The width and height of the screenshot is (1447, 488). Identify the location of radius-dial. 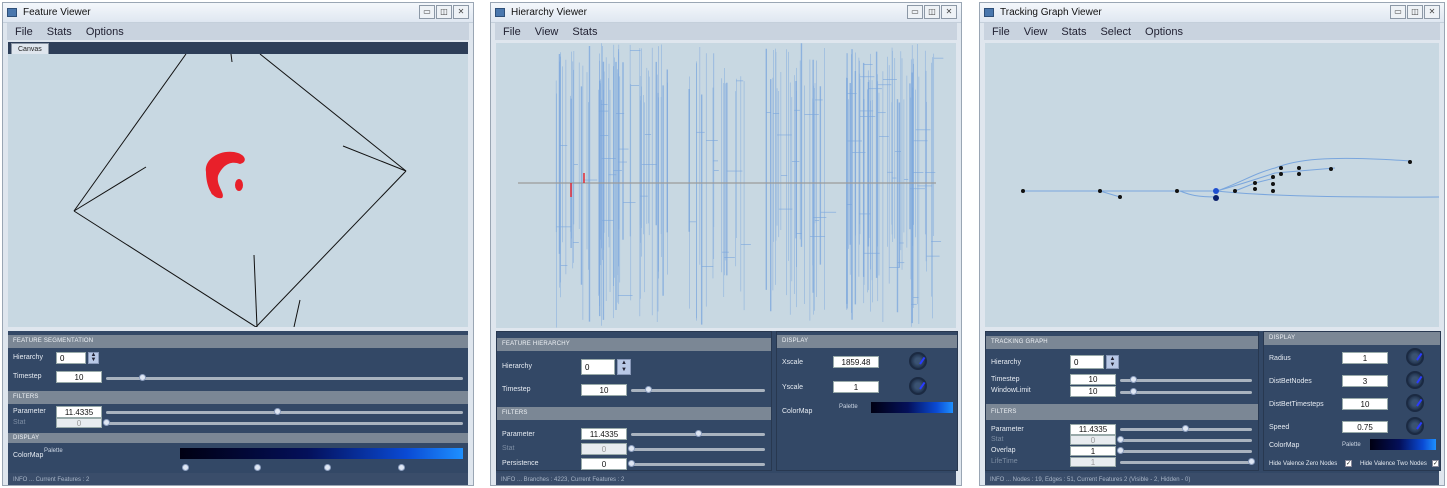
(1415, 357).